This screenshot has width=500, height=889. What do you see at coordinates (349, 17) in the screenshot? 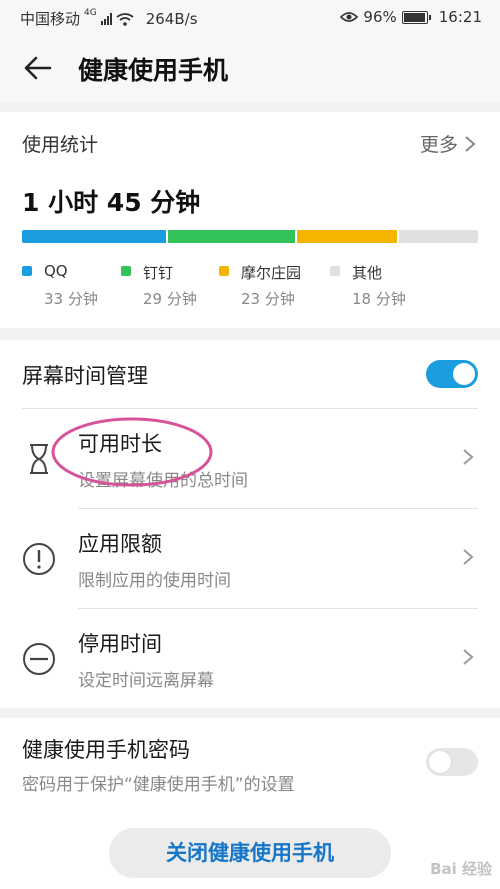
I see `eye-icon` at bounding box center [349, 17].